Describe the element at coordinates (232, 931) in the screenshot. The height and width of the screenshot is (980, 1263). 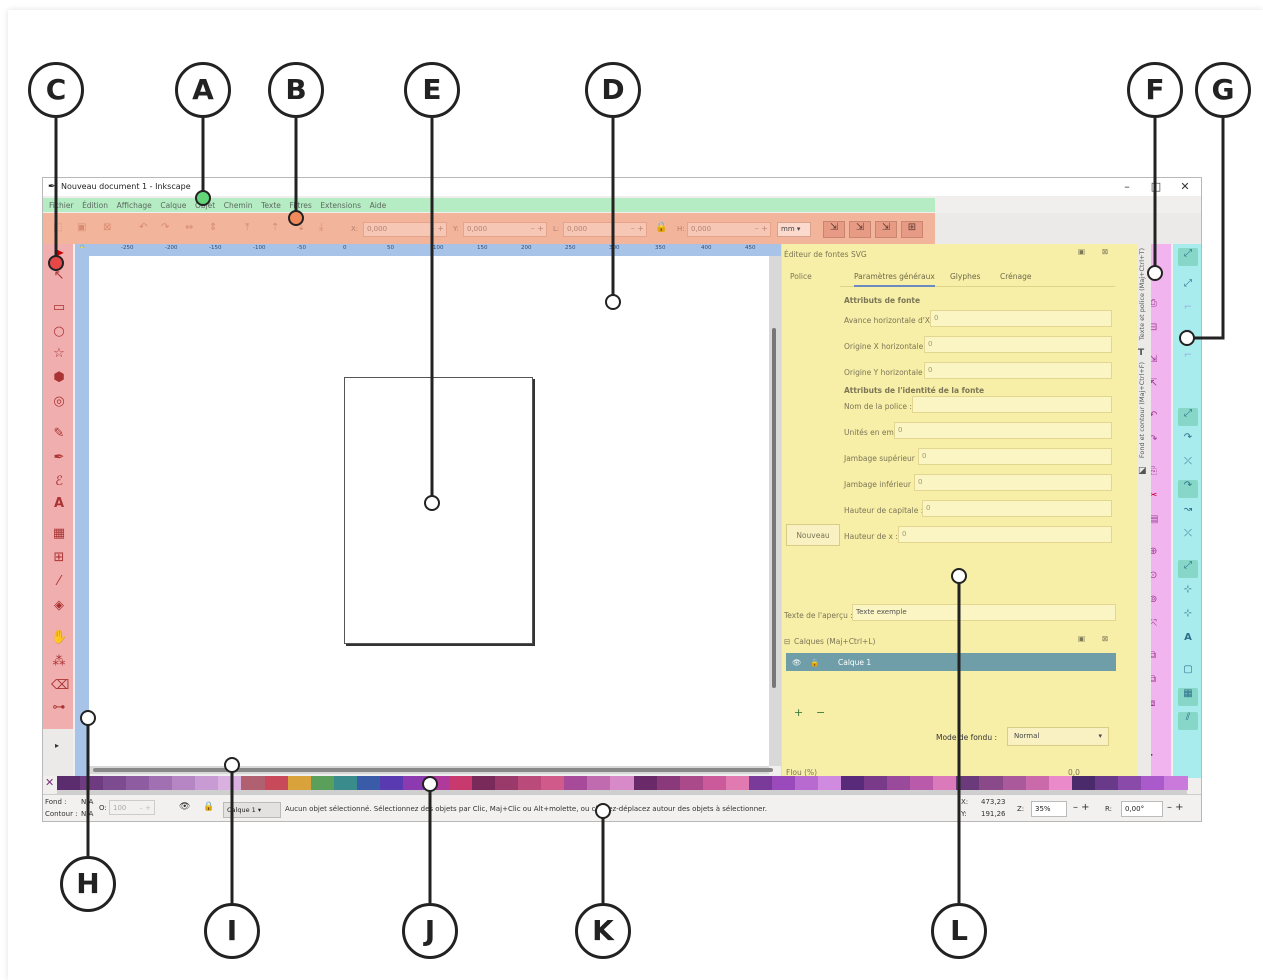
I see `callout-i: I` at that location.